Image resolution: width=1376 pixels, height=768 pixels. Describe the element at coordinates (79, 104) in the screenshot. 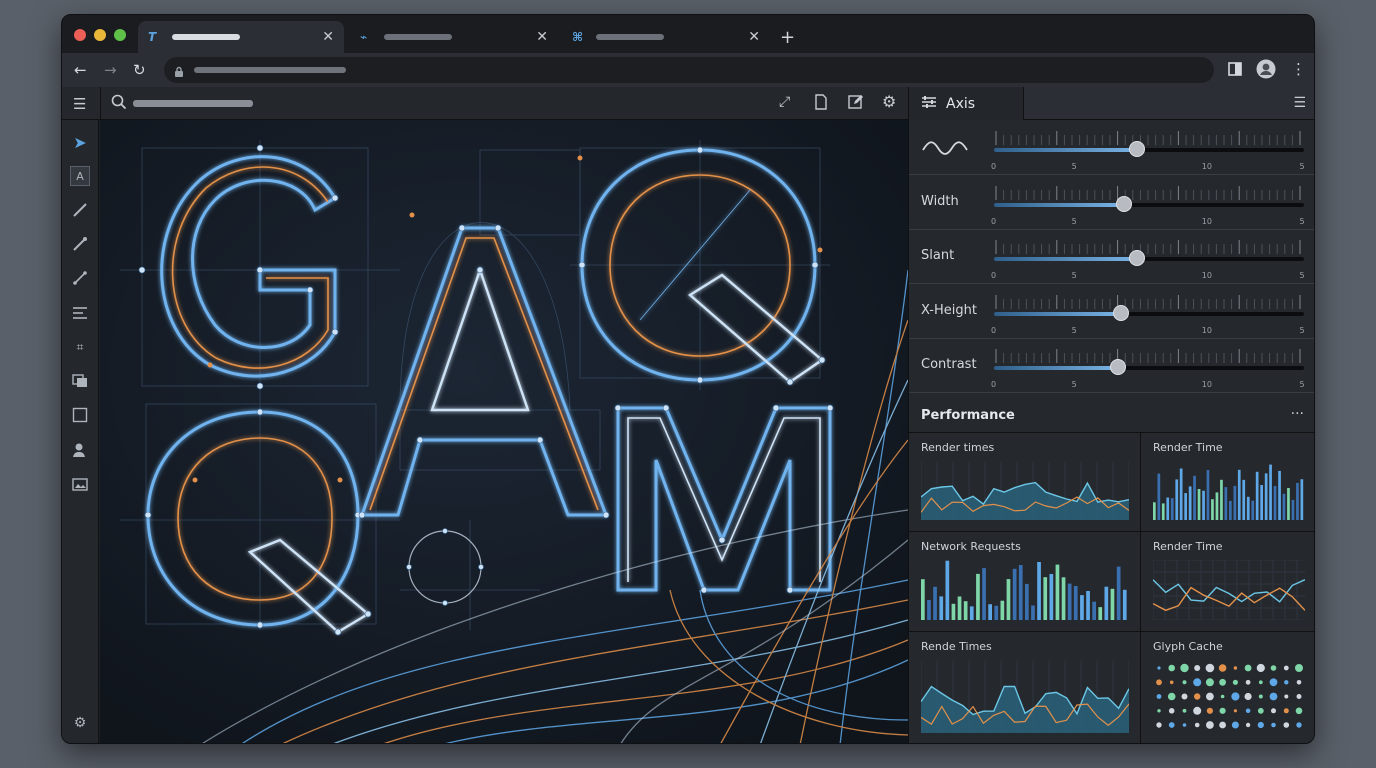

I see `hamburger-menu-icon: ☰` at that location.